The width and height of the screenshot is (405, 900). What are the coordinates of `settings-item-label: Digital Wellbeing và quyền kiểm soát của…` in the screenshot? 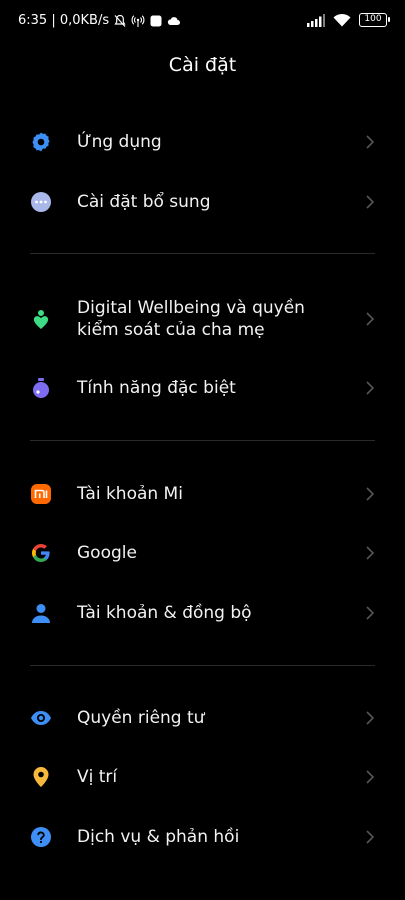 It's located at (191, 319).